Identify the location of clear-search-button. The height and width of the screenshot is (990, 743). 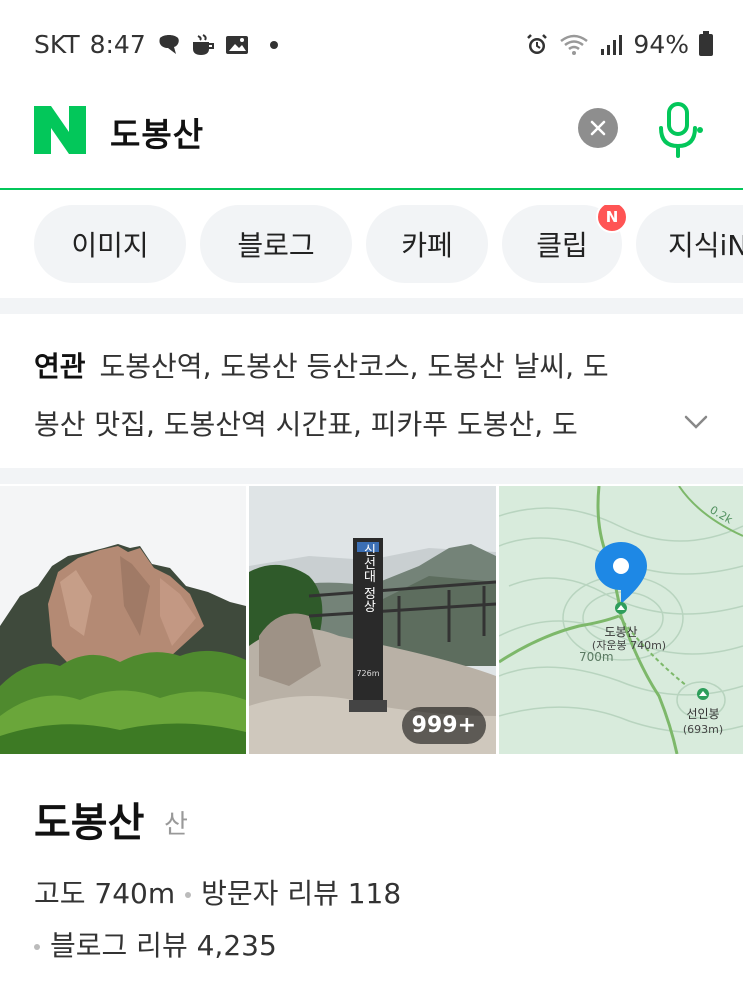
(598, 128).